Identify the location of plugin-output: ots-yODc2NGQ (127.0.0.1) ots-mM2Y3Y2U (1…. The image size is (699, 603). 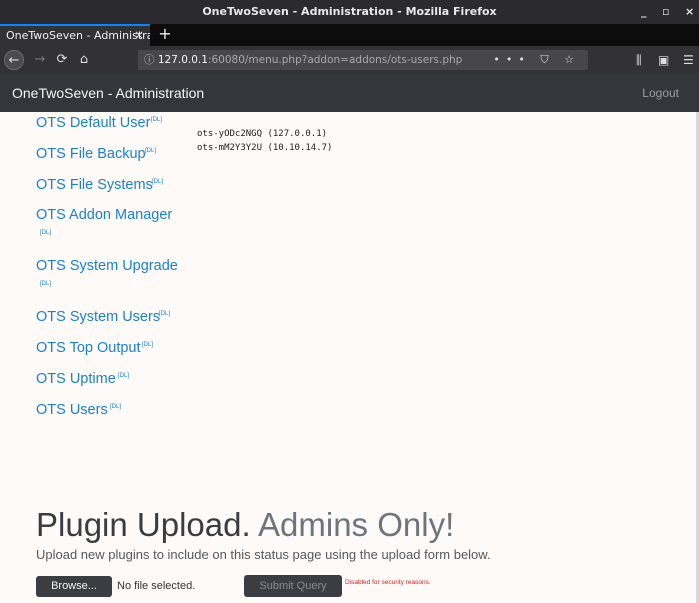
(264, 141).